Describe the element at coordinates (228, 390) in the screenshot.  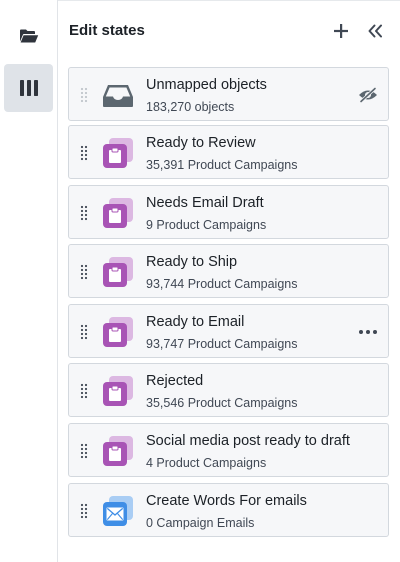
I see `state-card: Rejected 35,546 Product Campaigns` at that location.